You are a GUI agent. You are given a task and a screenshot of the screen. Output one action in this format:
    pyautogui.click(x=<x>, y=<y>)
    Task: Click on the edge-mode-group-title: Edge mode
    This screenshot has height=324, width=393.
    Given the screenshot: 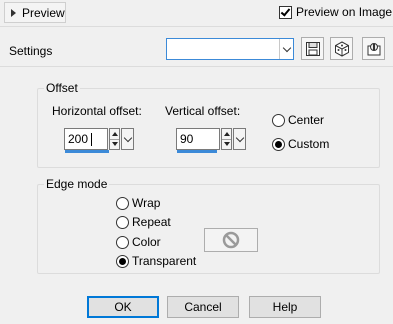 What is the action you would take?
    pyautogui.click(x=77, y=184)
    